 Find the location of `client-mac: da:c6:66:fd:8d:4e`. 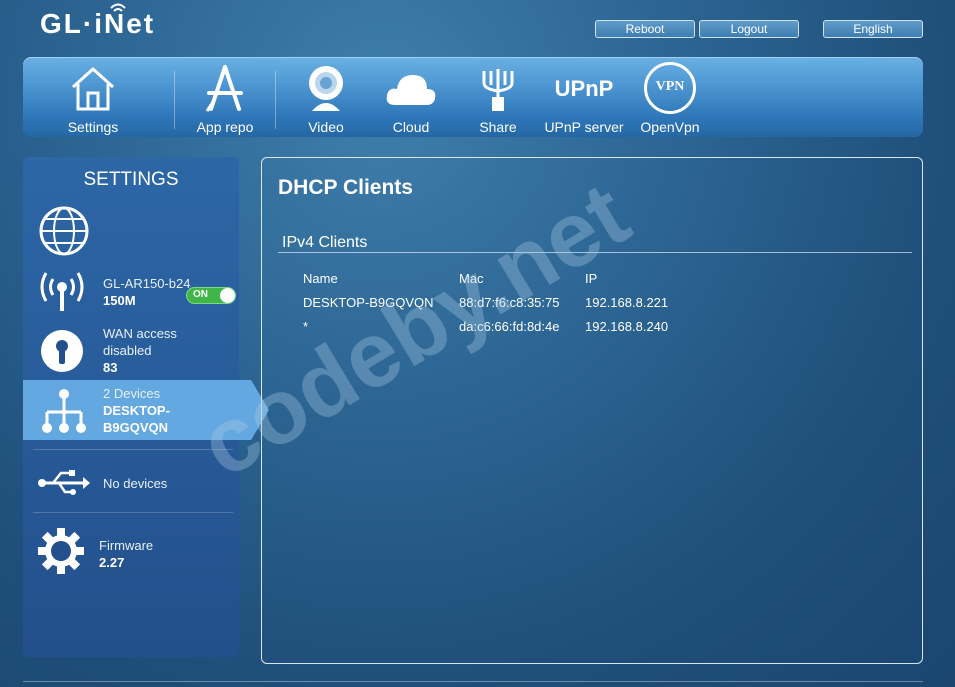

client-mac: da:c6:66:fd:8d:4e is located at coordinates (509, 326).